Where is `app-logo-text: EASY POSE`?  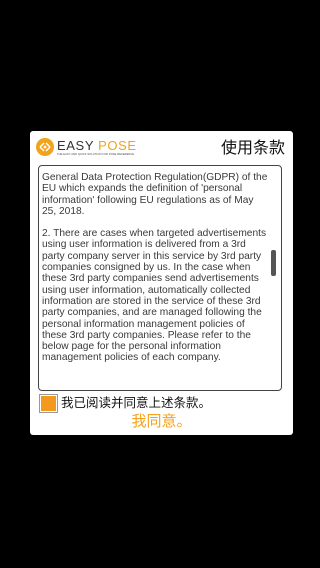 app-logo-text: EASY POSE is located at coordinates (97, 146).